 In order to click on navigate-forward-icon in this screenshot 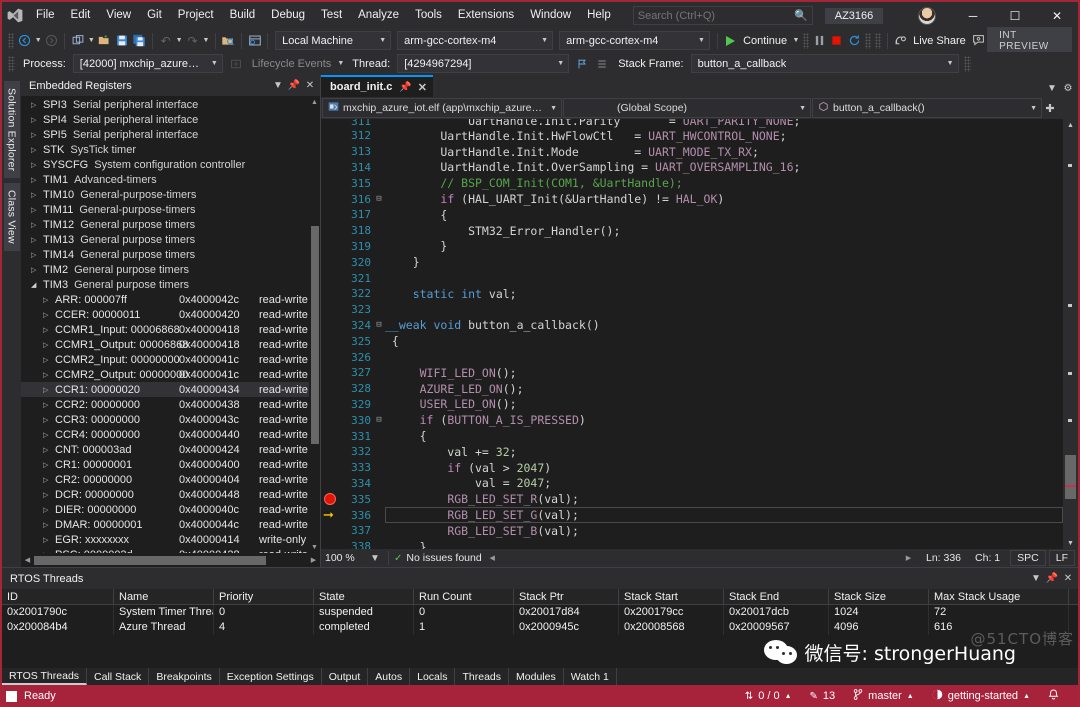, I will do `click(51, 41)`.